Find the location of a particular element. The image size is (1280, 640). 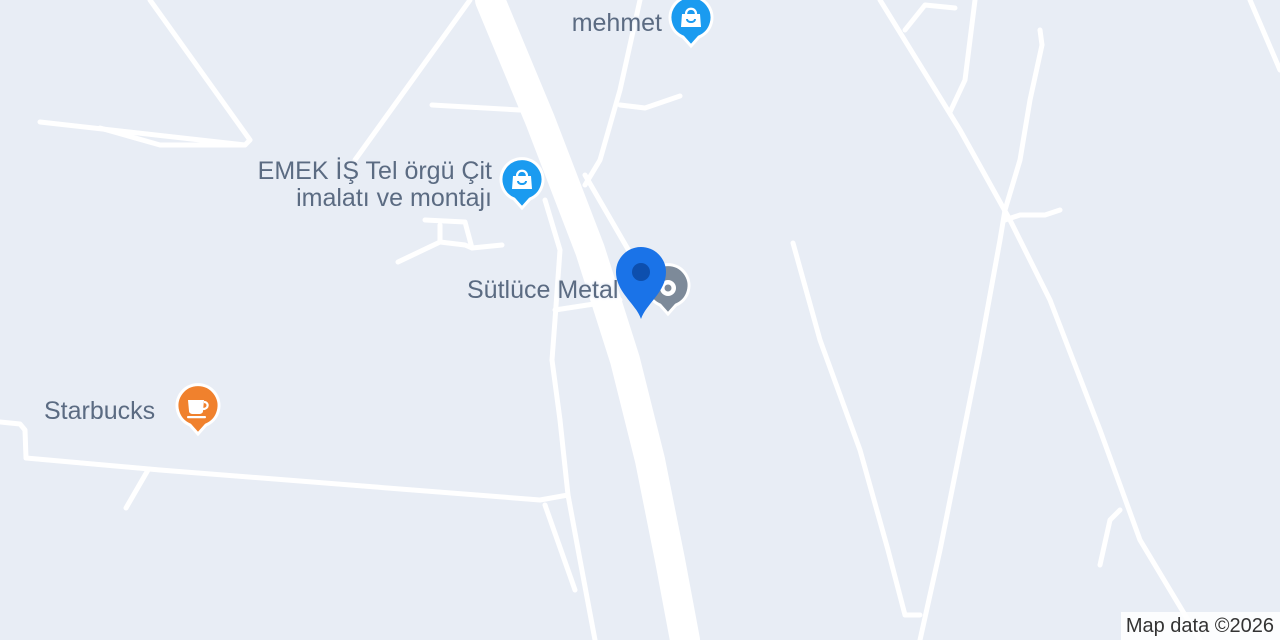

poi-label-emek-line2: imalatı ve montajı is located at coordinates (394, 198).